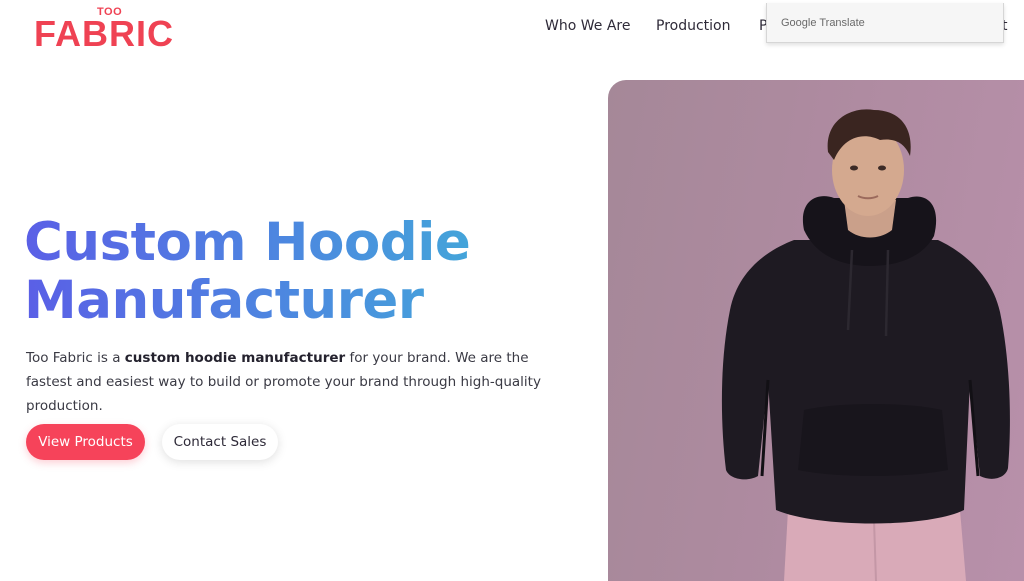  I want to click on brand-logo: TOO FABRIC, so click(109, 30).